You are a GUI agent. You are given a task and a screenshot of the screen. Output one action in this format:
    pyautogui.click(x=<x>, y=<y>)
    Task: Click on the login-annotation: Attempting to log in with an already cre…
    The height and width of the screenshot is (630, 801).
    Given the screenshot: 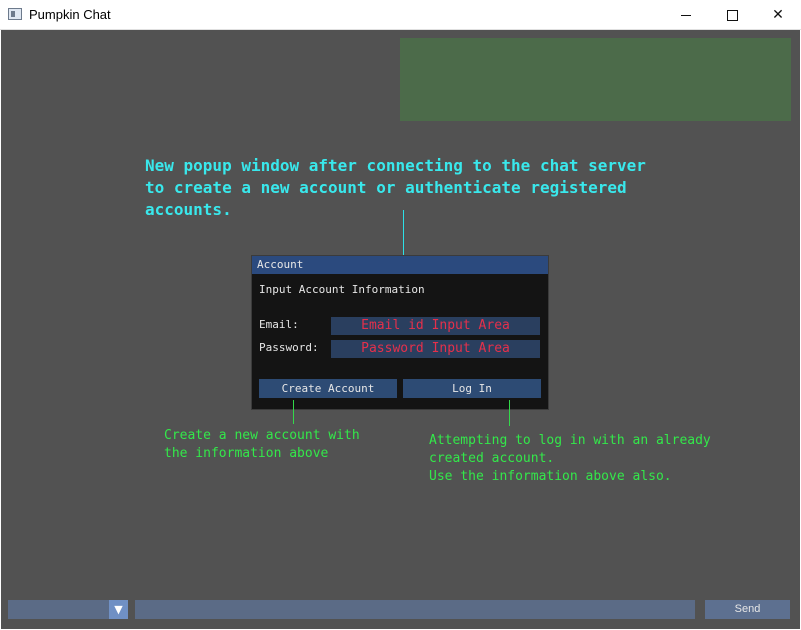 What is the action you would take?
    pyautogui.click(x=570, y=458)
    